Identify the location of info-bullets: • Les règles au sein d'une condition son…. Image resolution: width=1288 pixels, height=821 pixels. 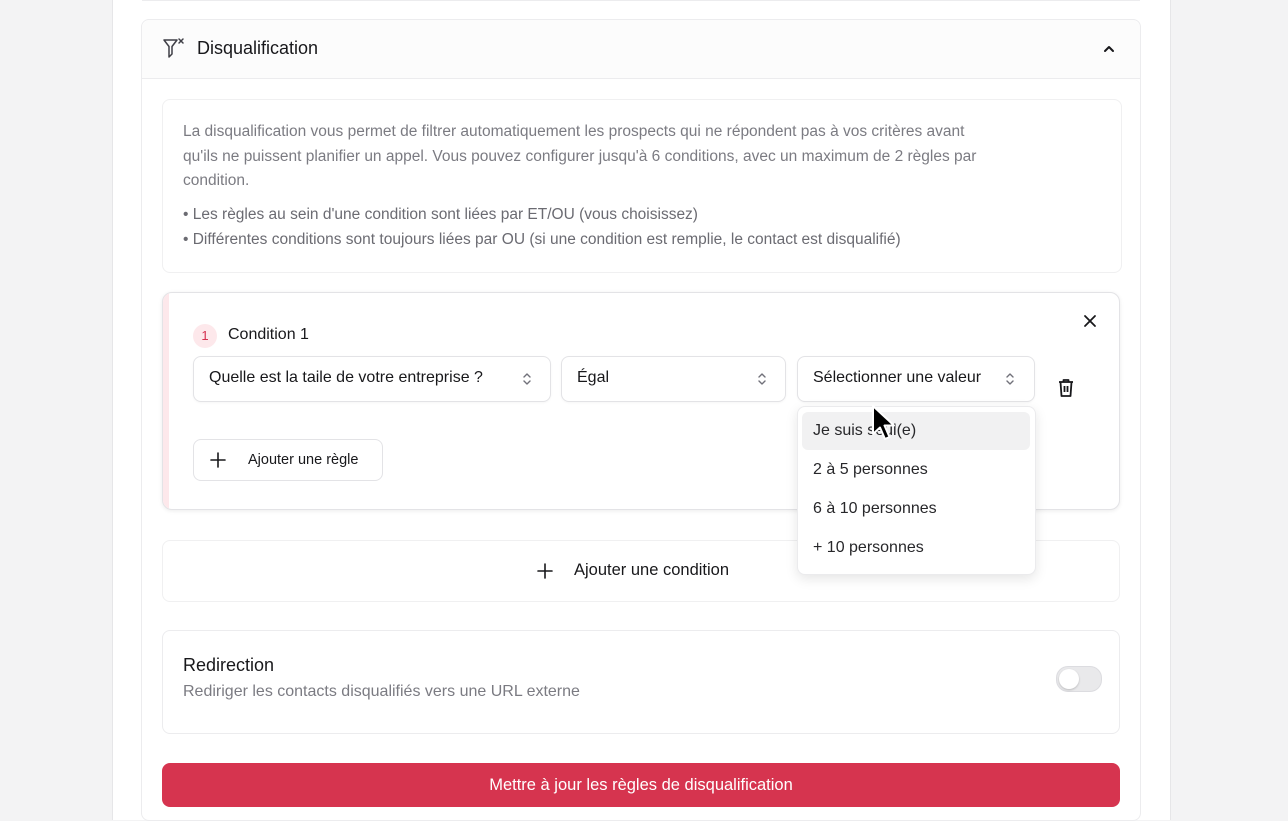
(643, 227).